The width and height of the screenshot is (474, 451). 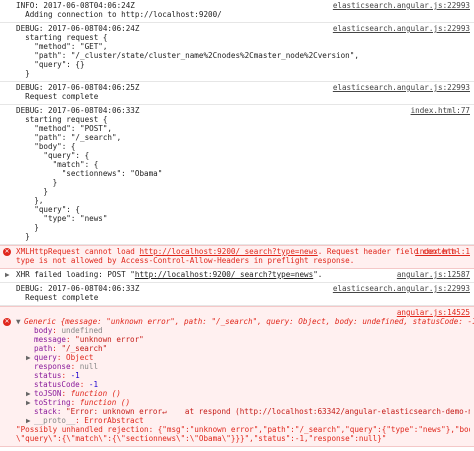 What do you see at coordinates (433, 312) in the screenshot?
I see `source-link: angular.js:14525` at bounding box center [433, 312].